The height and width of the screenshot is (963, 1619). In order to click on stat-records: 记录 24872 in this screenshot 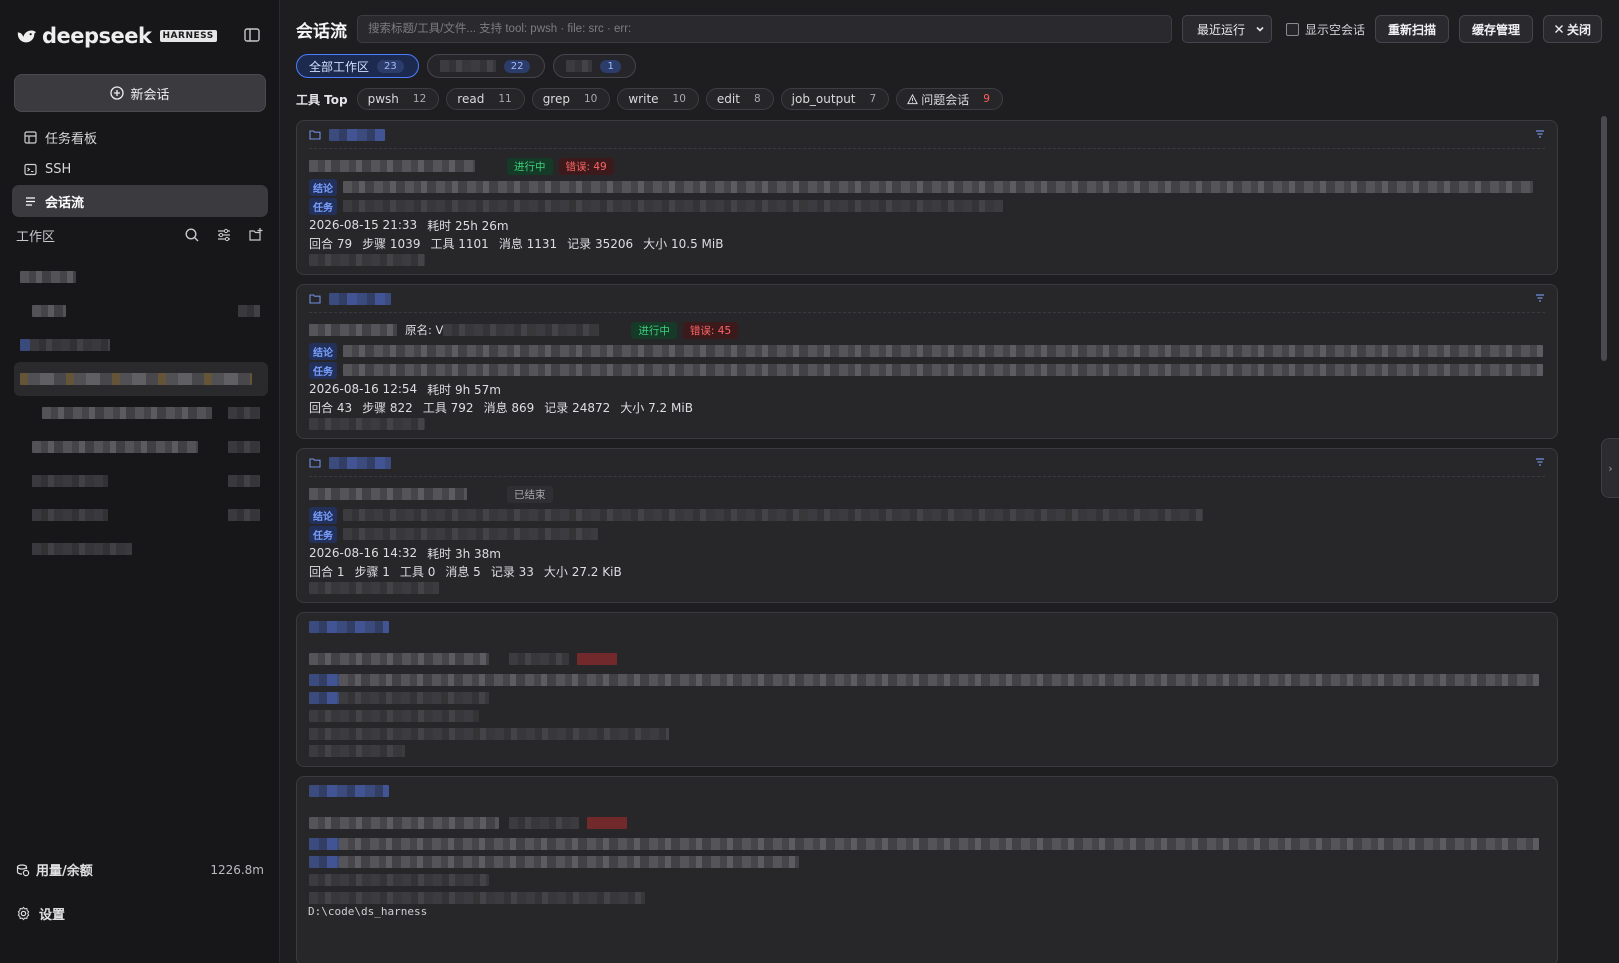, I will do `click(577, 407)`.